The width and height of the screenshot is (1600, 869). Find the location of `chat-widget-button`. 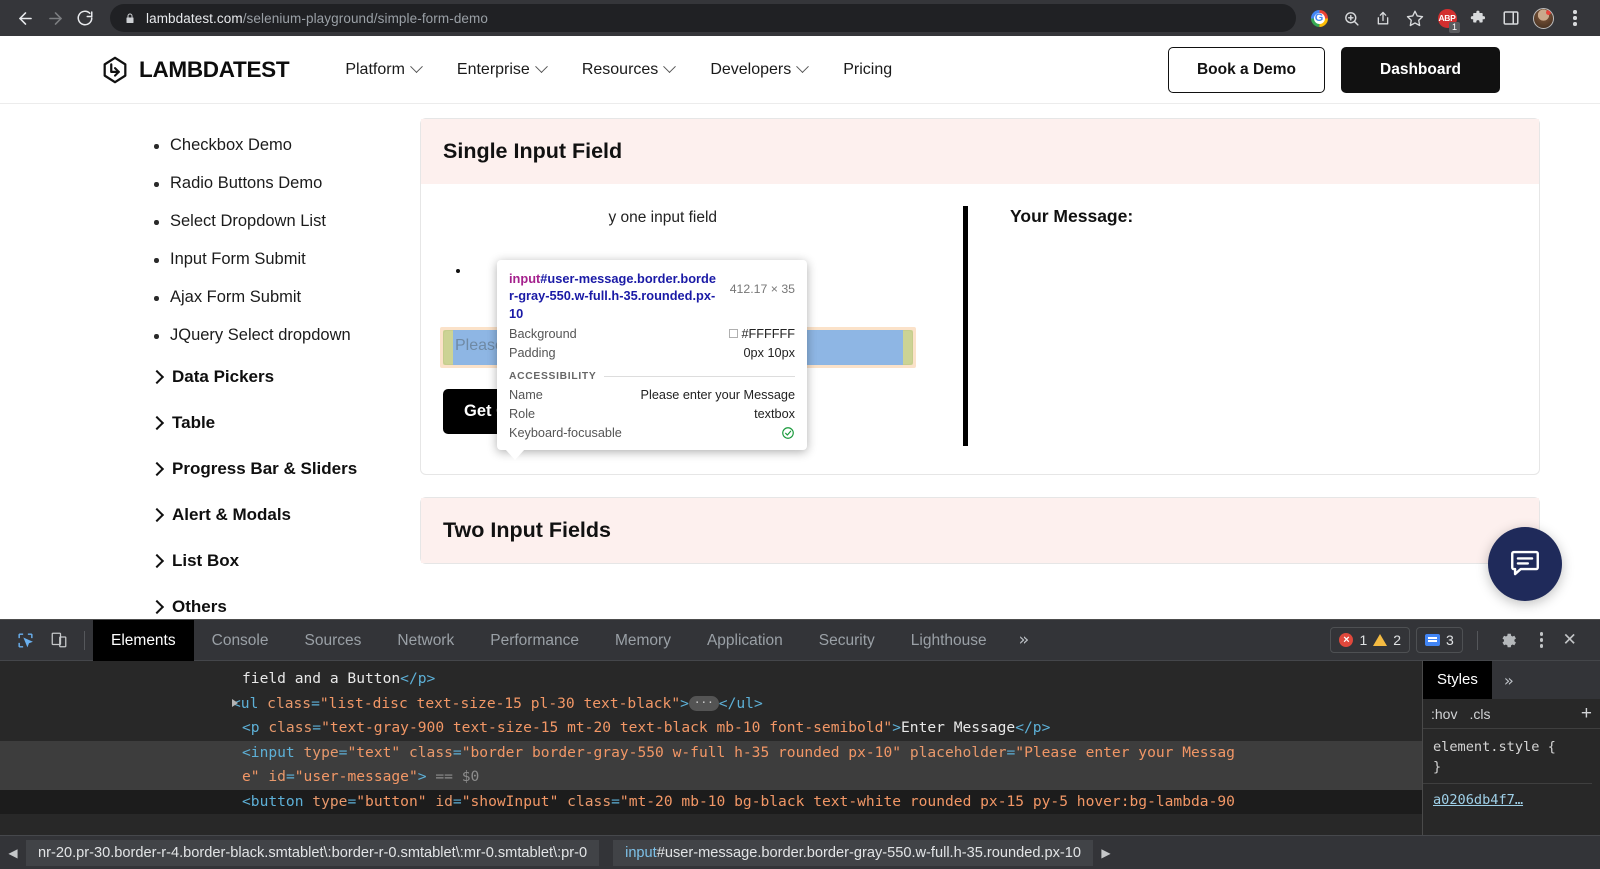

chat-widget-button is located at coordinates (1525, 564).